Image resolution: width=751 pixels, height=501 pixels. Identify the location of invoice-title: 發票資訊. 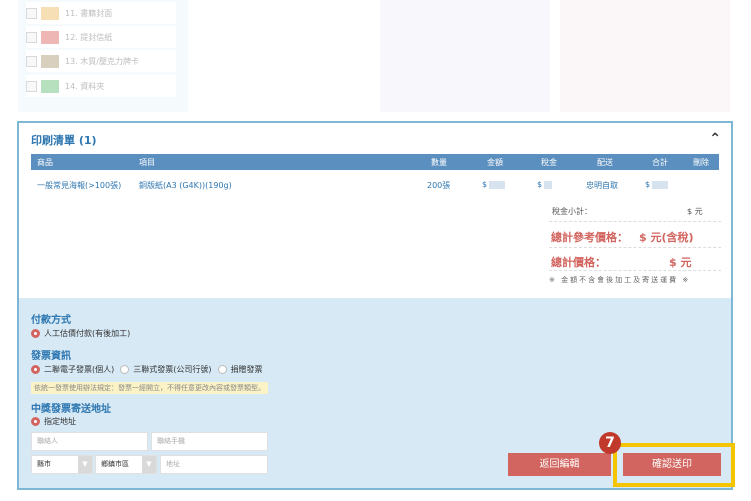
(51, 356).